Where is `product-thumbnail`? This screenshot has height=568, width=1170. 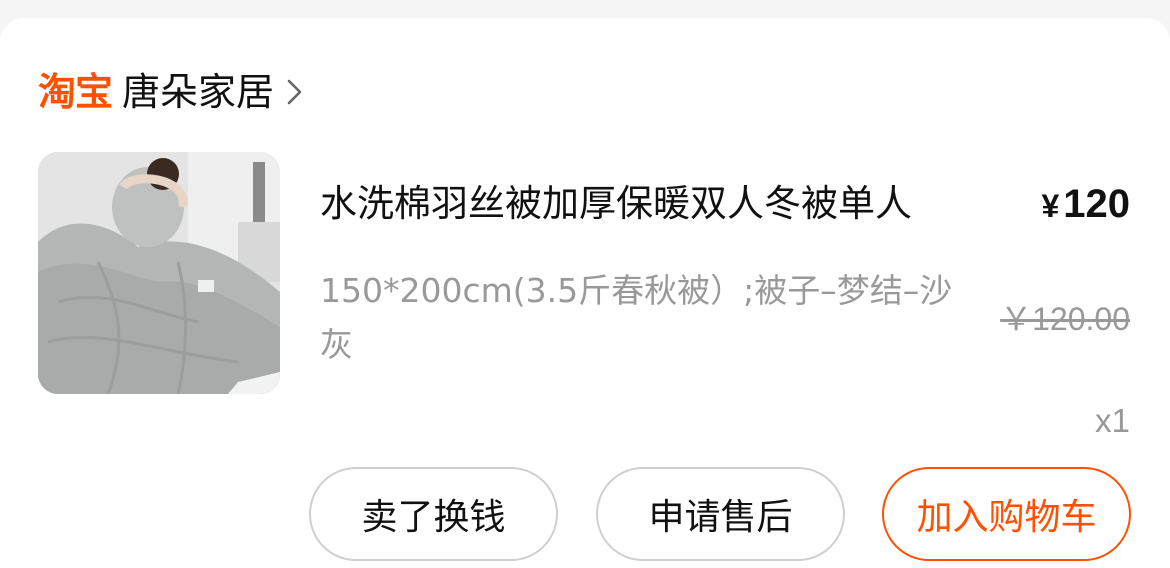 product-thumbnail is located at coordinates (159, 273).